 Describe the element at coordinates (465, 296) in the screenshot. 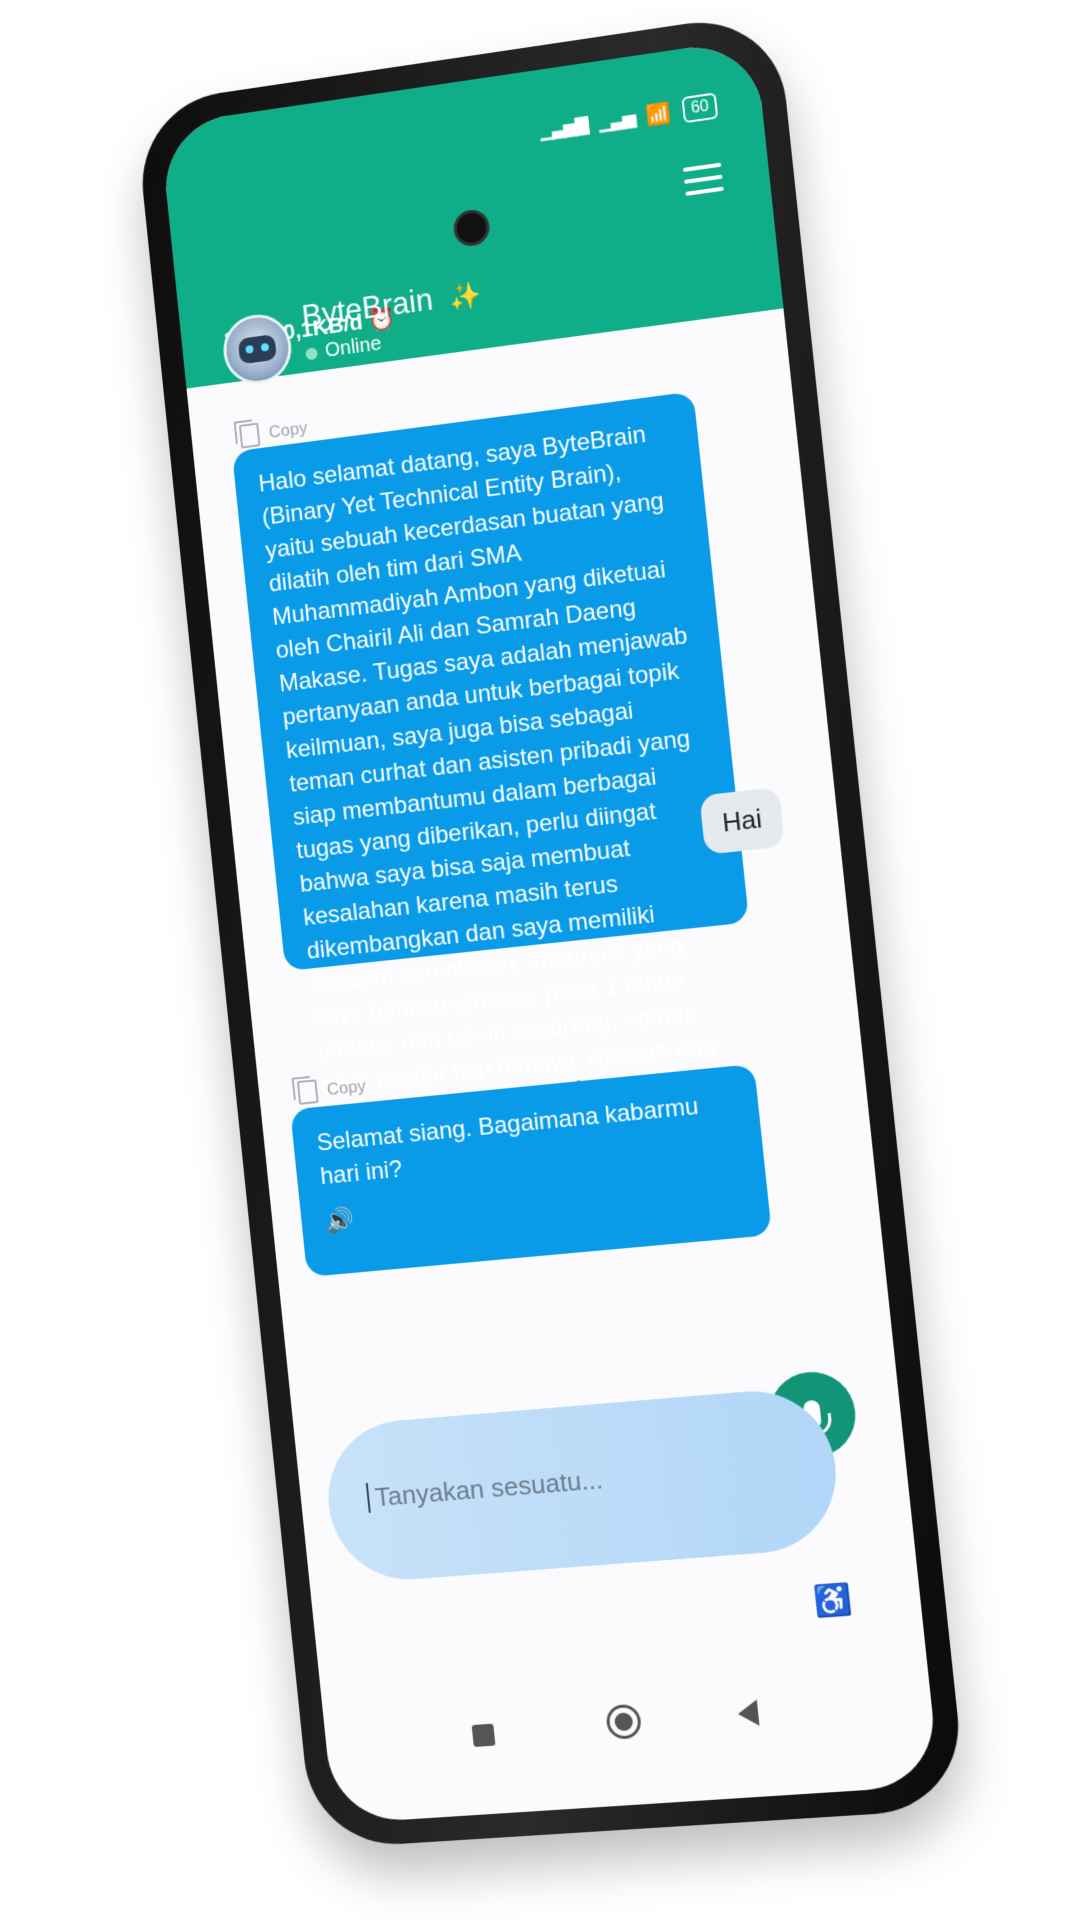

I see `sparkle-icon: ✨` at that location.